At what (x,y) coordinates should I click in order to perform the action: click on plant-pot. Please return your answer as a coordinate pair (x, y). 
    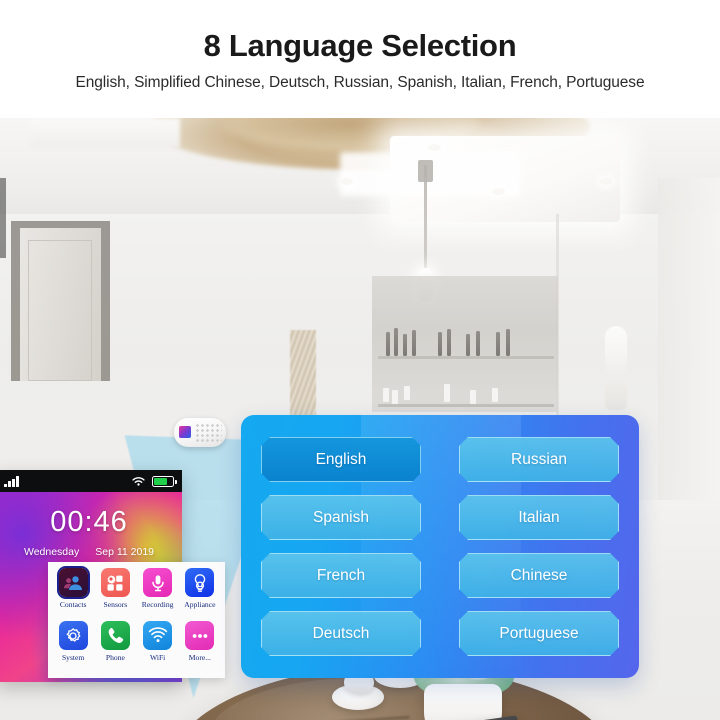
    Looking at the image, I should click on (463, 702).